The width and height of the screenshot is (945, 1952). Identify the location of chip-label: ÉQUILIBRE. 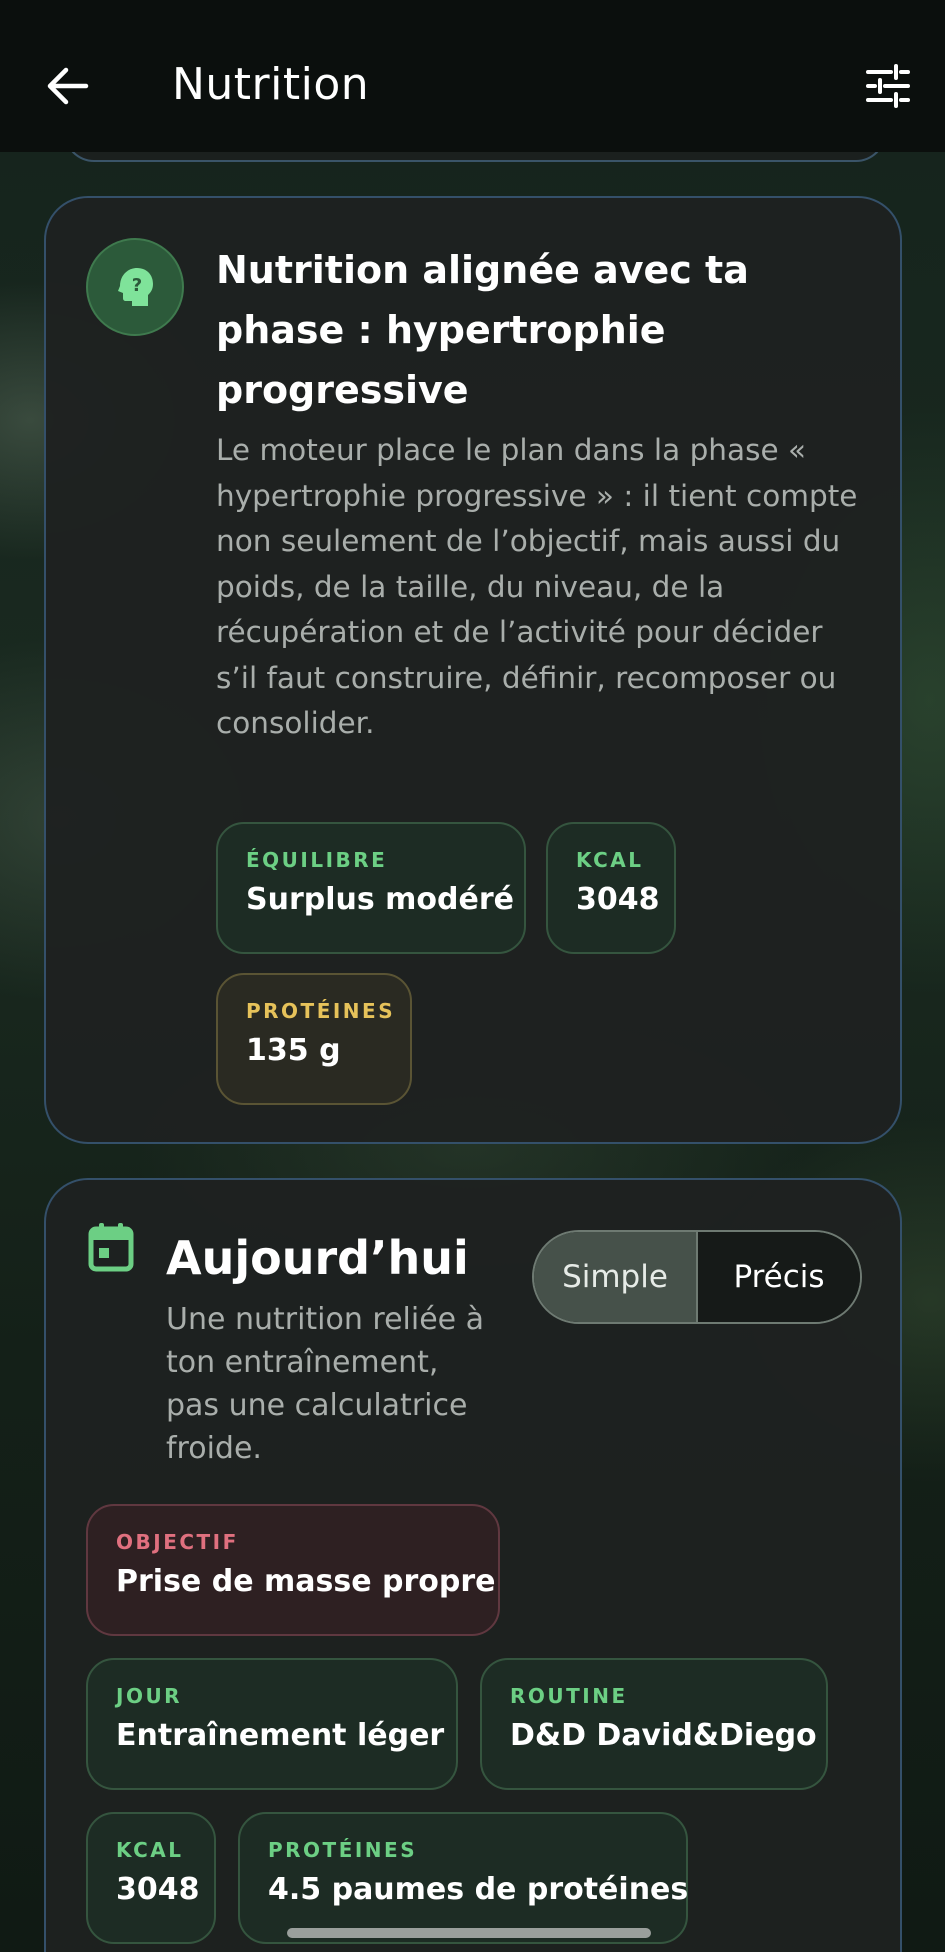
(317, 860).